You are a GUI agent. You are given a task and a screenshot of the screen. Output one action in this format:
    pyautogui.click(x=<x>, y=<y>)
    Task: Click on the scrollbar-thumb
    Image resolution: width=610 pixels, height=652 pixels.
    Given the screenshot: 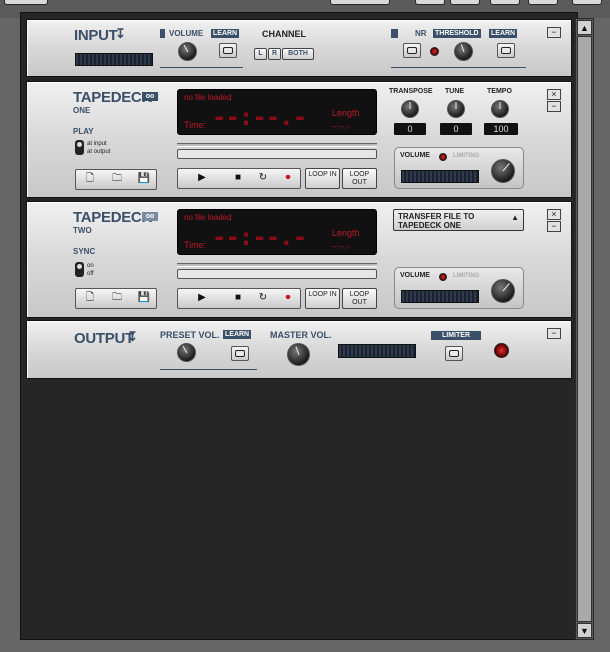 What is the action you would take?
    pyautogui.click(x=584, y=329)
    